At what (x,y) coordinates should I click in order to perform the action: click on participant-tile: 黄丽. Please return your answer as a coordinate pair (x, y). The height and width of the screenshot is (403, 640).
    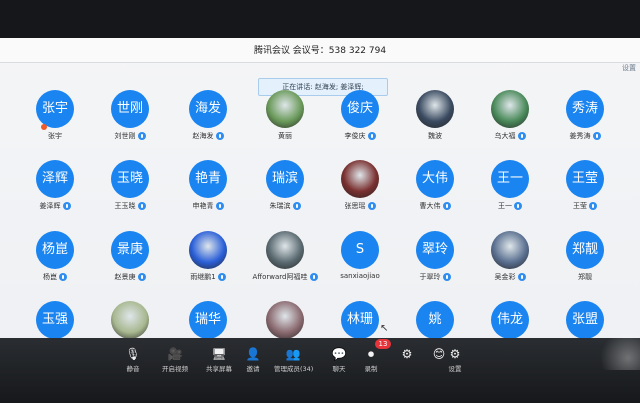
    Looking at the image, I should click on (285, 121).